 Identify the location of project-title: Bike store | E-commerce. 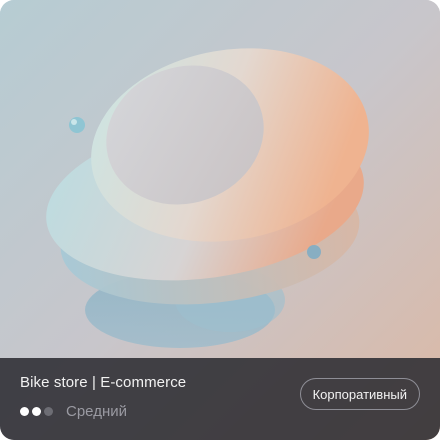
(103, 382).